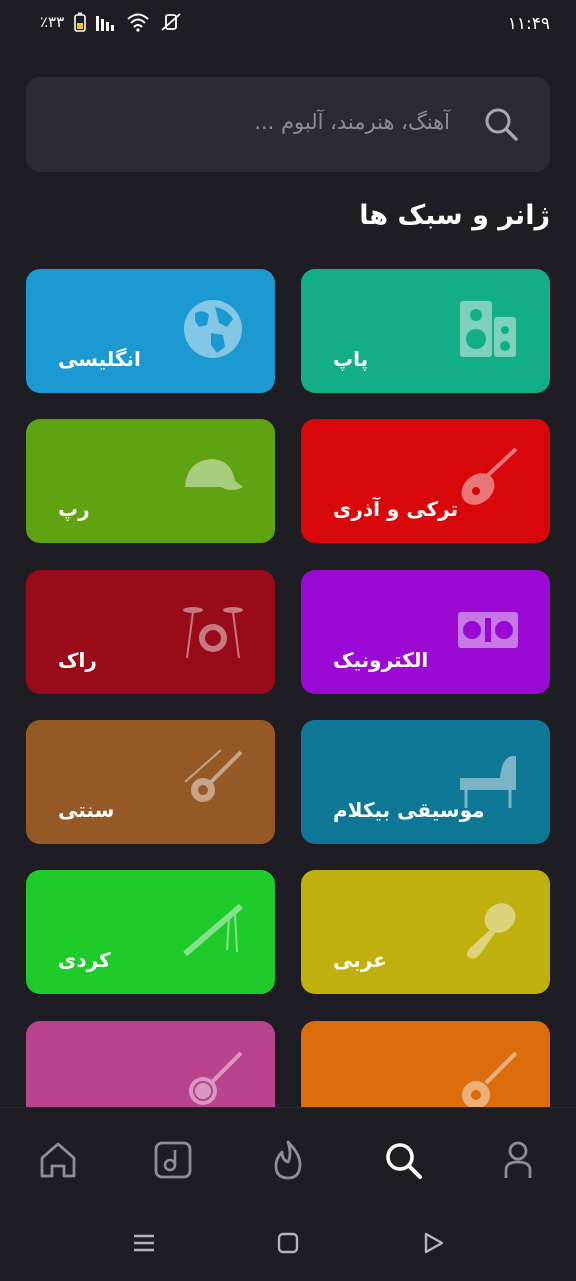  Describe the element at coordinates (396, 509) in the screenshot. I see `genre-label: ترکی و آذری` at that location.